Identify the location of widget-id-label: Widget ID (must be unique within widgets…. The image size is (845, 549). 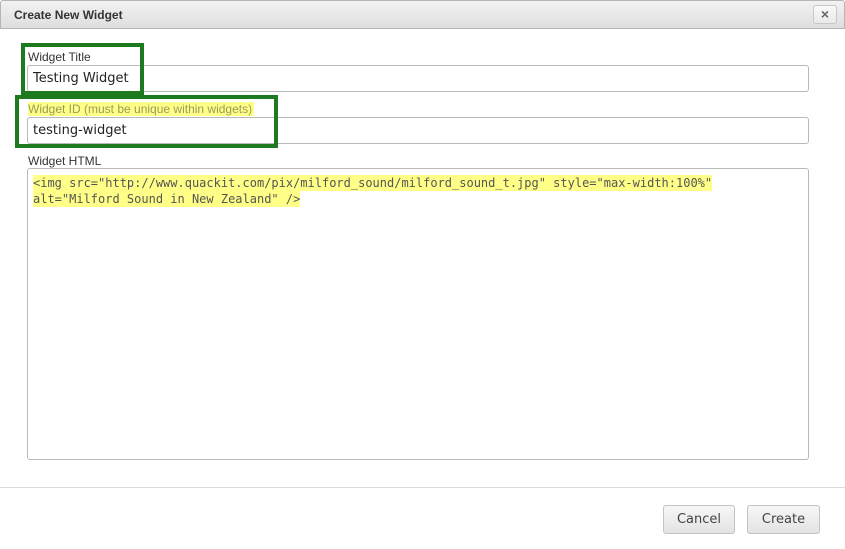
(141, 109).